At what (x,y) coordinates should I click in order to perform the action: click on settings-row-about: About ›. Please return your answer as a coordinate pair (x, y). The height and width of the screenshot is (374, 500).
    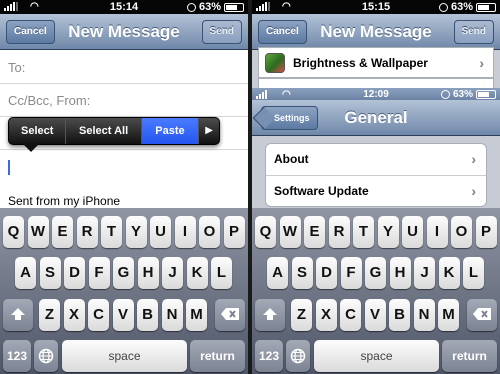
    Looking at the image, I should click on (376, 160).